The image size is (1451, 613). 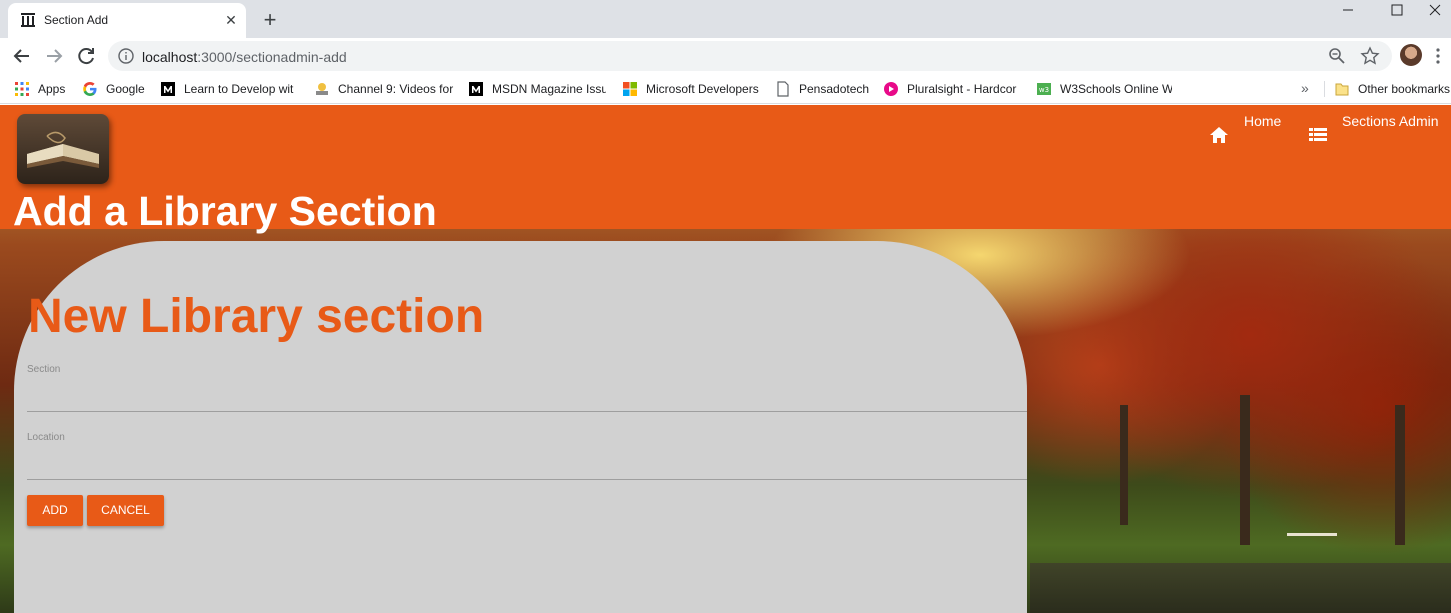 I want to click on channel9-icon, so click(x=322, y=89).